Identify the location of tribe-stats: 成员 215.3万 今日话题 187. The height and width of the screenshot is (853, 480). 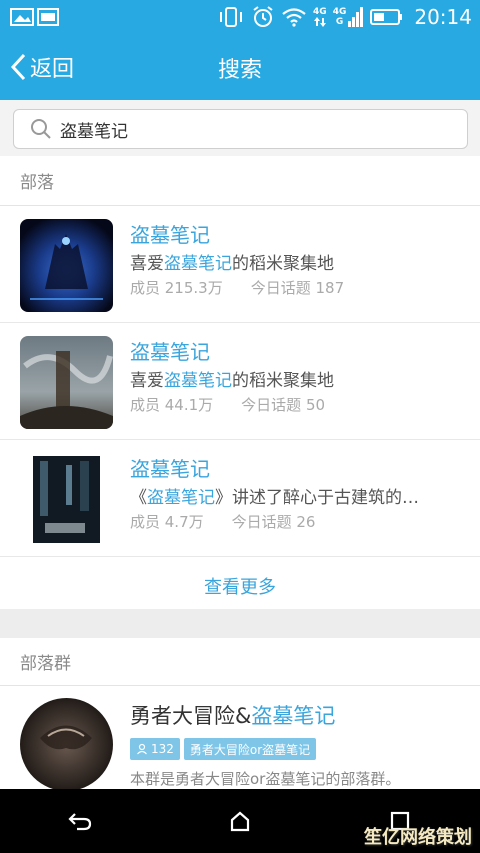
(237, 287).